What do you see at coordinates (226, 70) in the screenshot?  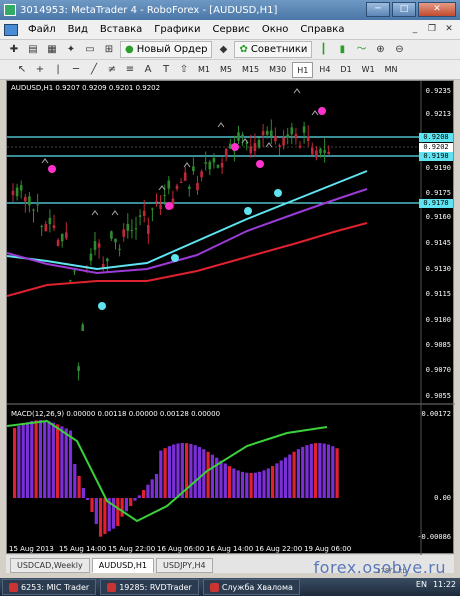 I see `timeframe-m5: M5` at bounding box center [226, 70].